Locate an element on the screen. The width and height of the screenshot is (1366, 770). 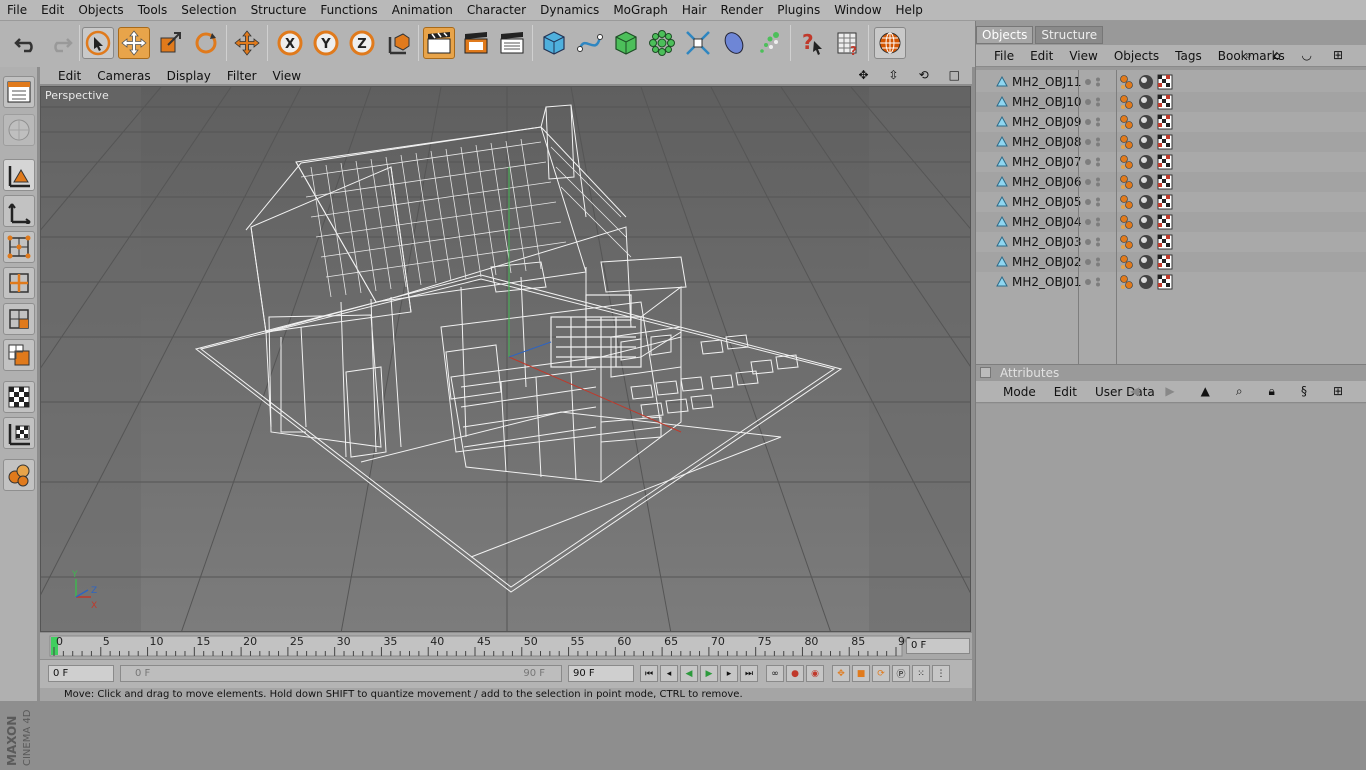
menu-animation: Animation is located at coordinates (422, 10).